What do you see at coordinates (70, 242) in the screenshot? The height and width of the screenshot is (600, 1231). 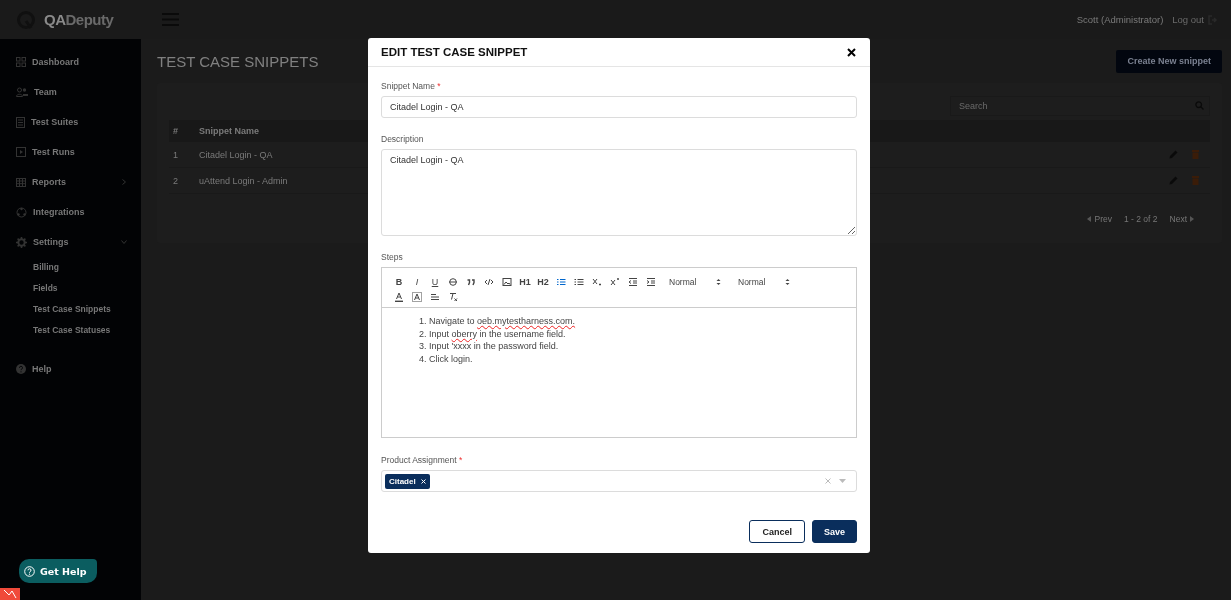 I see `sidebar-item: Settings` at bounding box center [70, 242].